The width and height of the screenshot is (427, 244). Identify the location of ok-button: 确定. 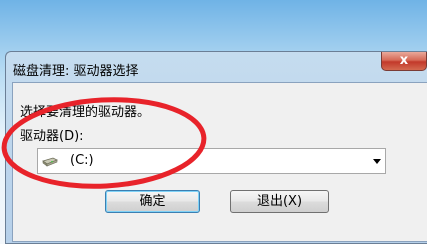
(152, 201).